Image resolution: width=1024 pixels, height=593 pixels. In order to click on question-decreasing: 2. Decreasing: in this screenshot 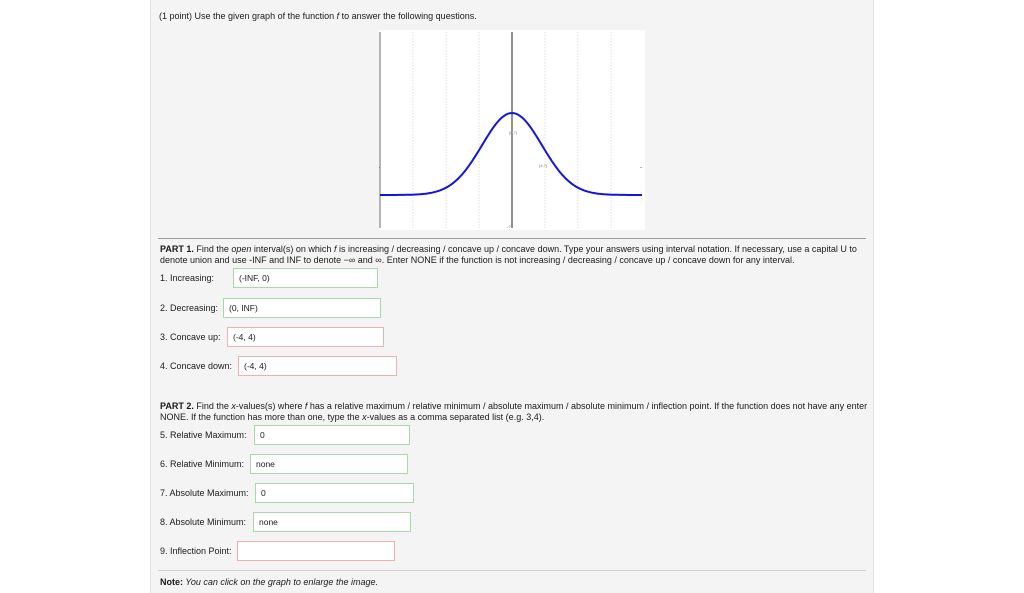, I will do `click(189, 308)`.